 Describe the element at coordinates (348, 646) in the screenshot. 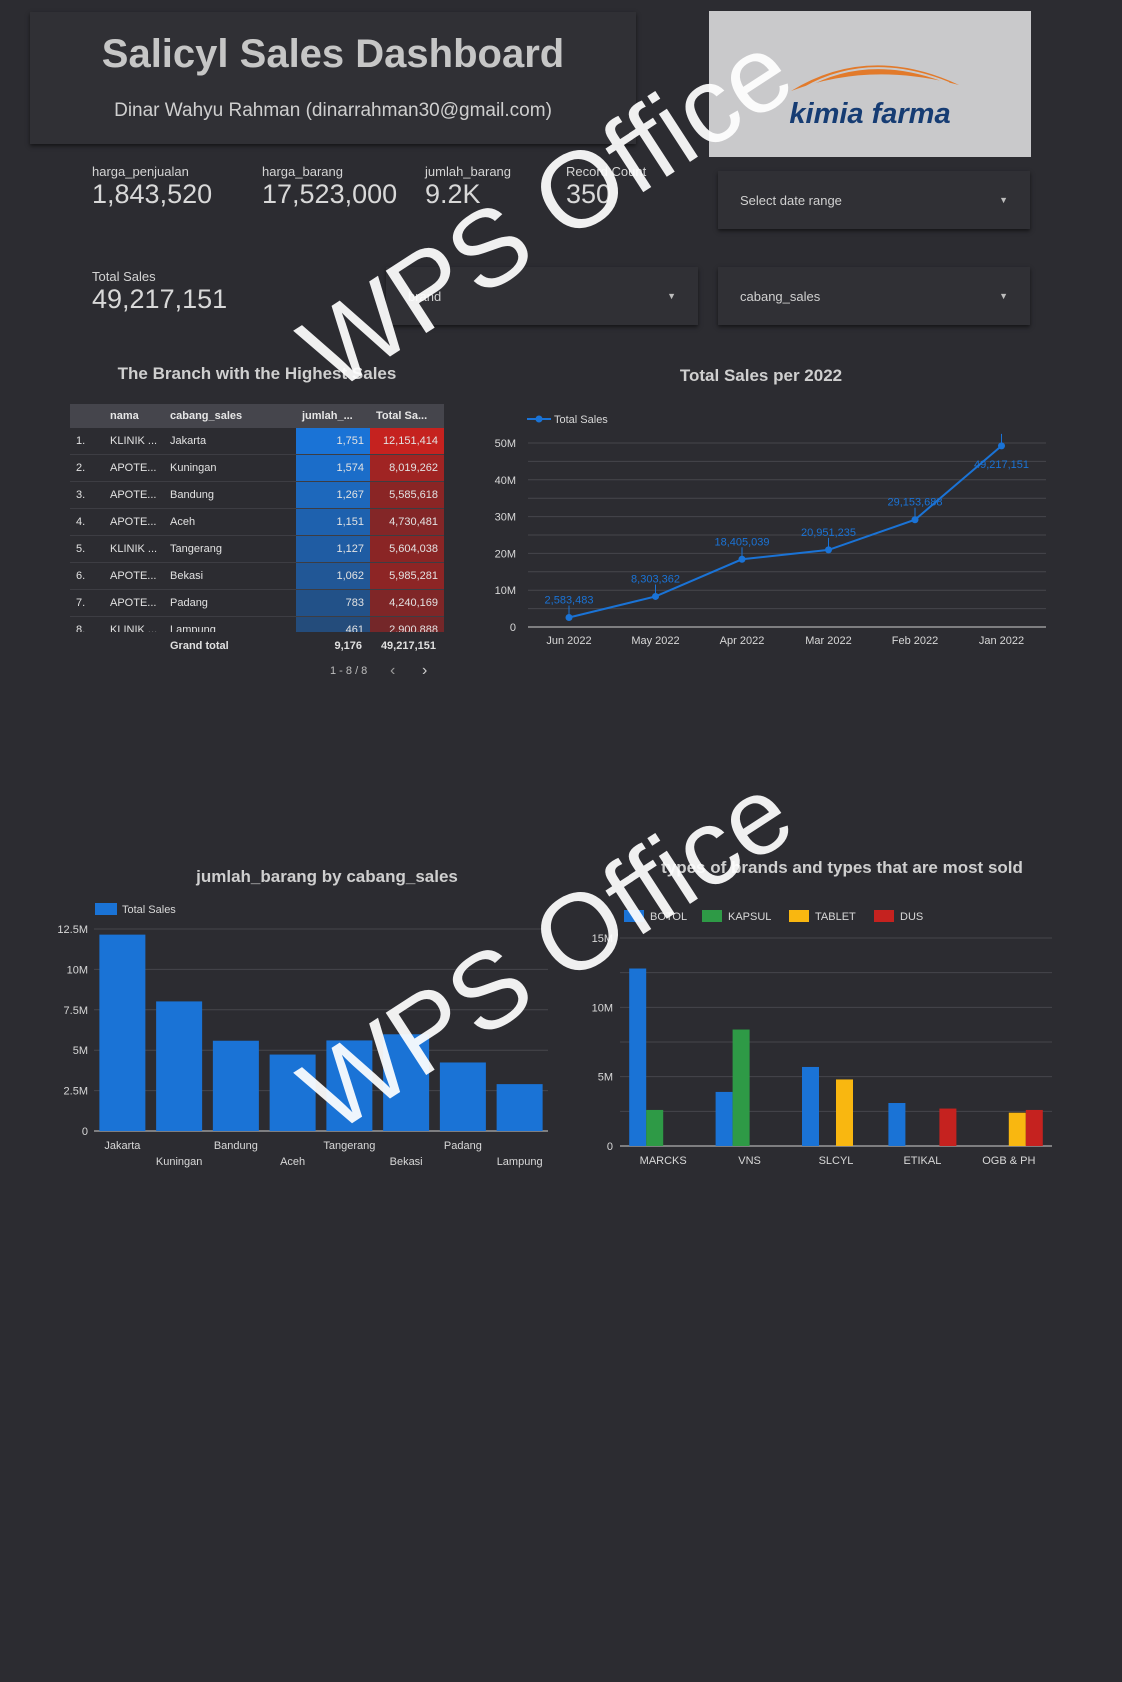

I see `grand-total-jumlah: 9,176` at that location.